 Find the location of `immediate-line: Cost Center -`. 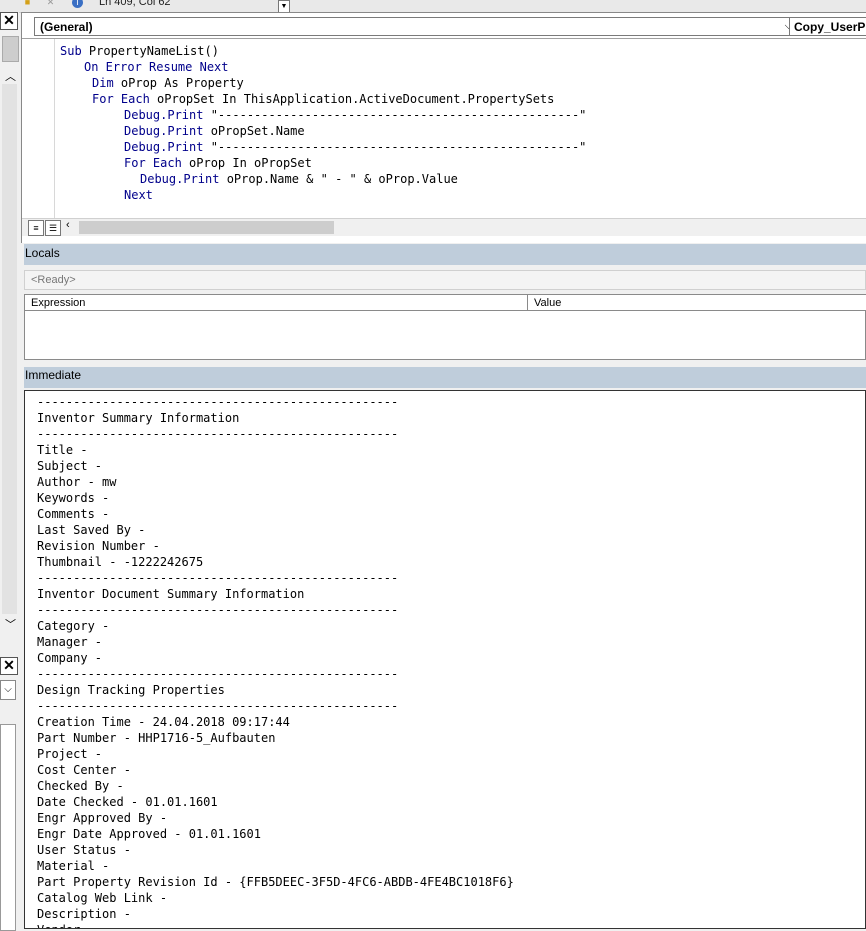

immediate-line: Cost Center - is located at coordinates (84, 770).